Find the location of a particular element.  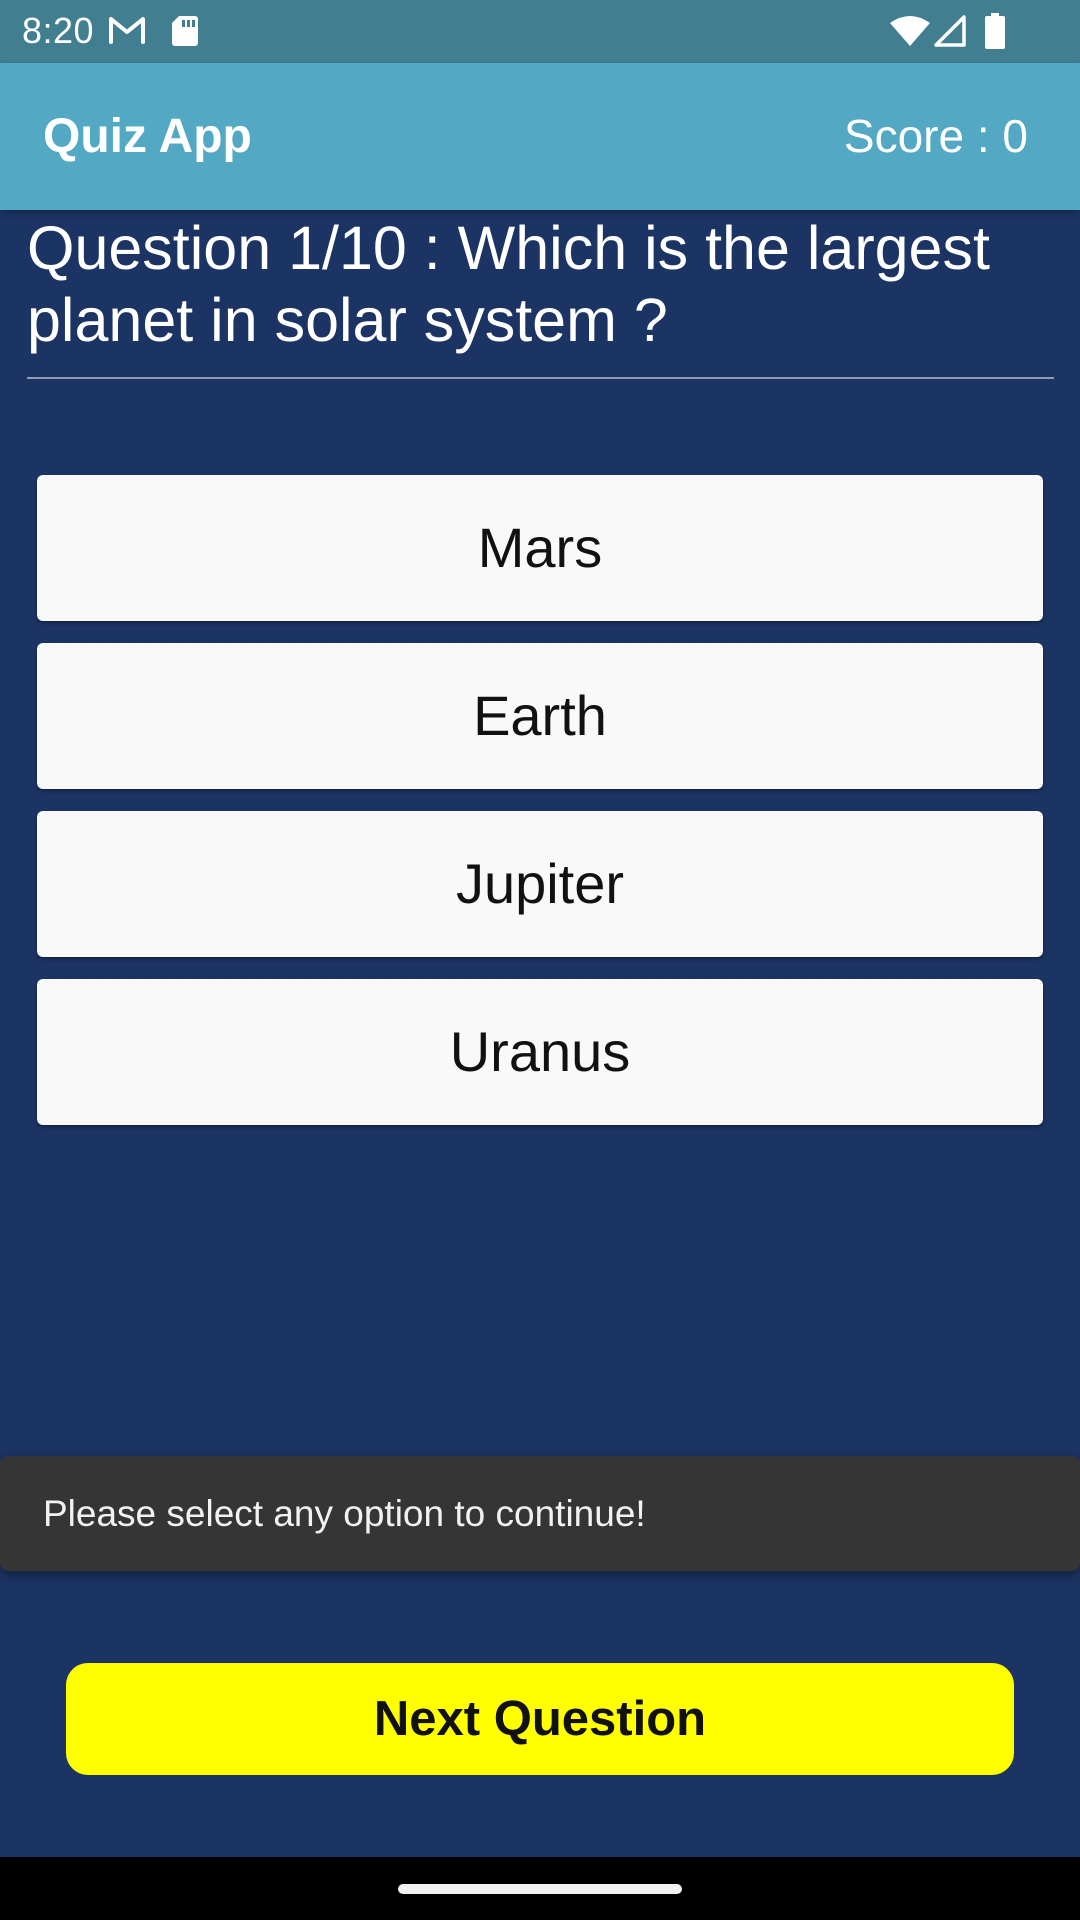

status-bar: 8:20 is located at coordinates (540, 31).